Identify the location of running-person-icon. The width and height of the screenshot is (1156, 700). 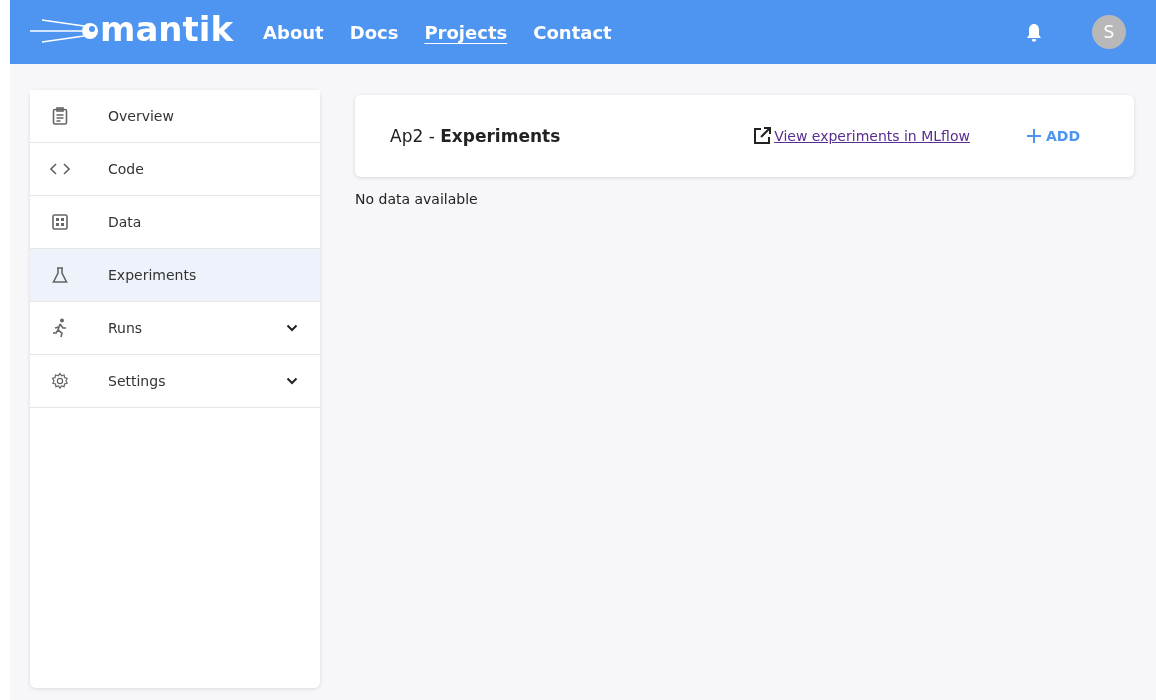
(60, 328).